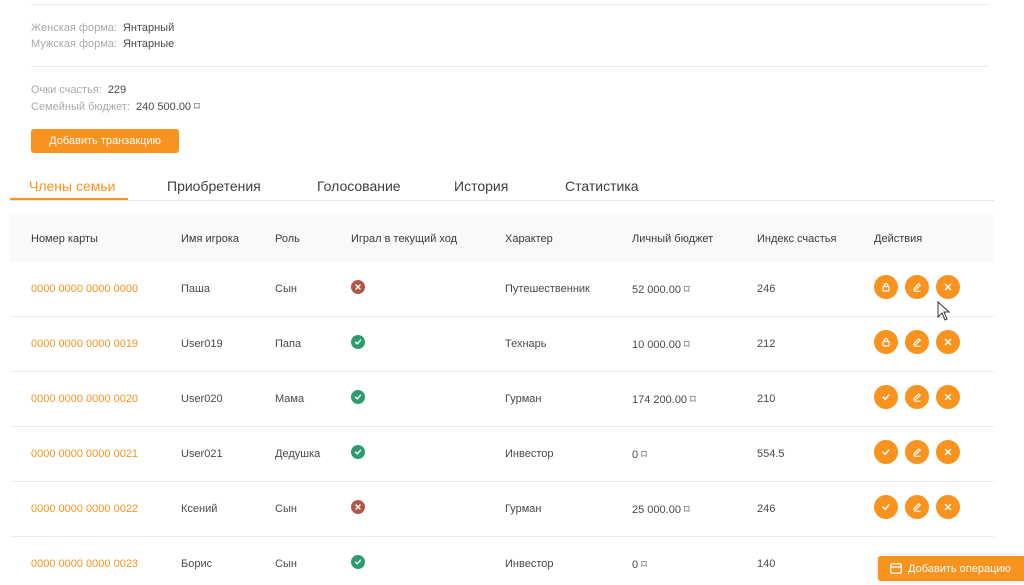 The width and height of the screenshot is (1024, 585). I want to click on happiness-points-line: Очки счастья: 229, so click(78, 90).